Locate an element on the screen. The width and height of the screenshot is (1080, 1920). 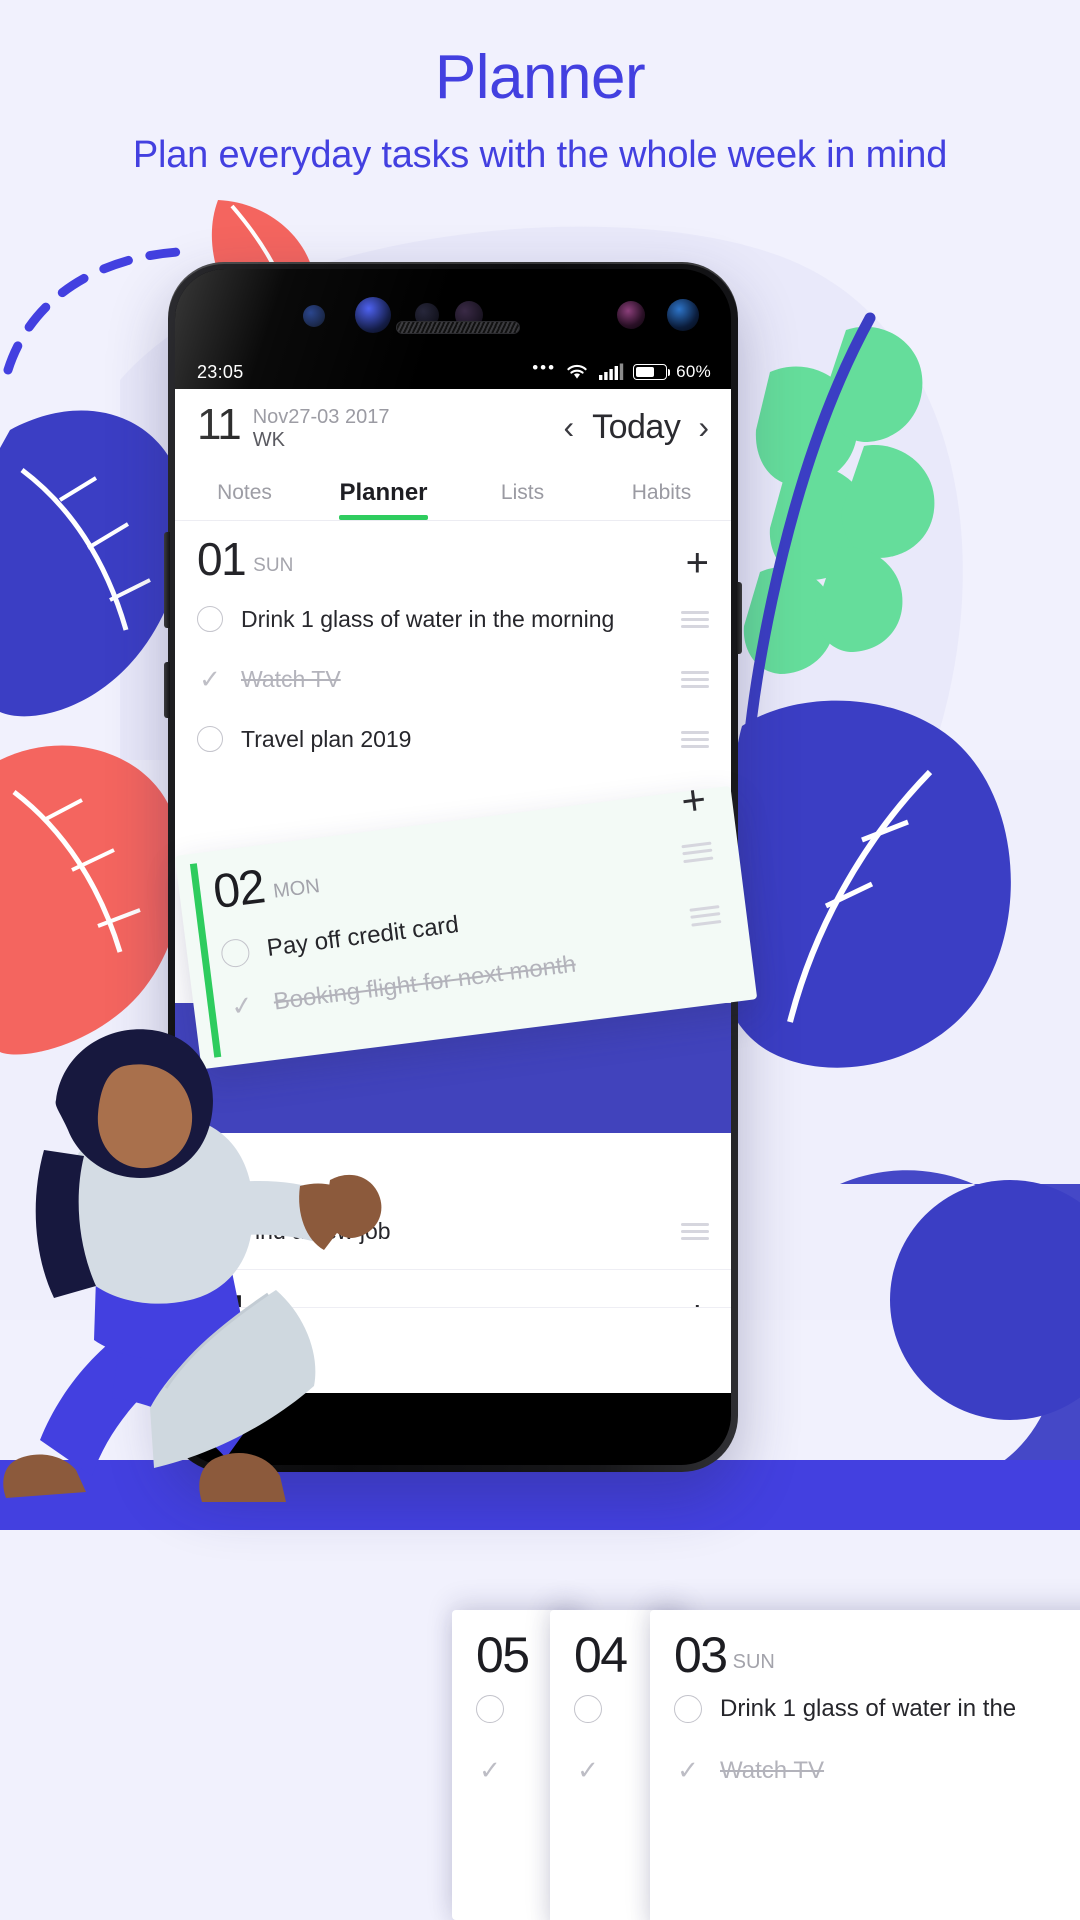
power-button is located at coordinates (739, 618).